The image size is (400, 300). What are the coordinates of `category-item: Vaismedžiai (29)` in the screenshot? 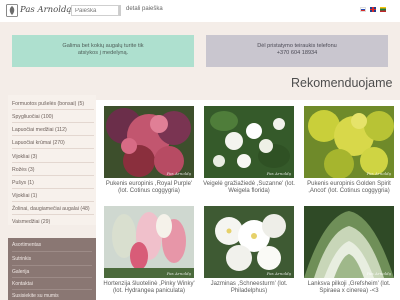 It's located at (53, 222).